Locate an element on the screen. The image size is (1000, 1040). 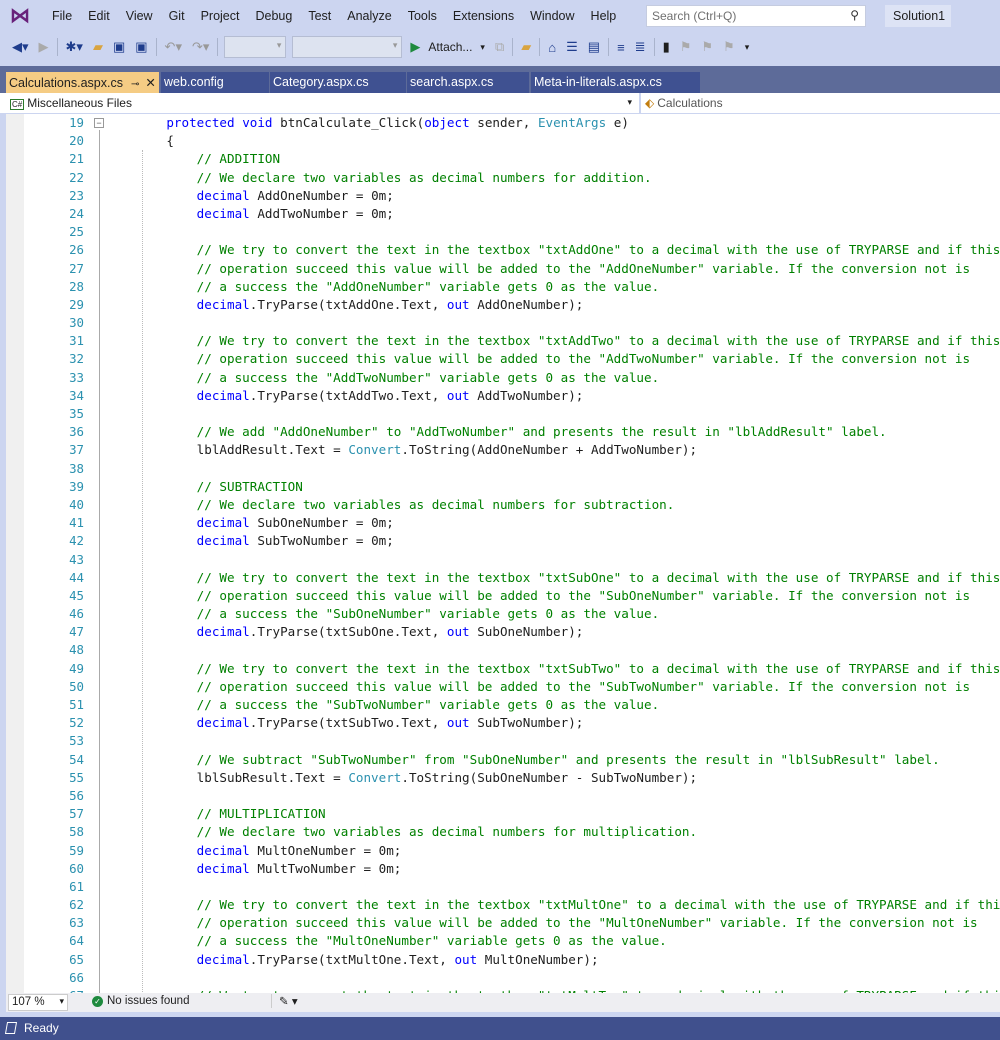
search-input: Search (Ctrl+Q) ⚲ is located at coordinates (756, 16).